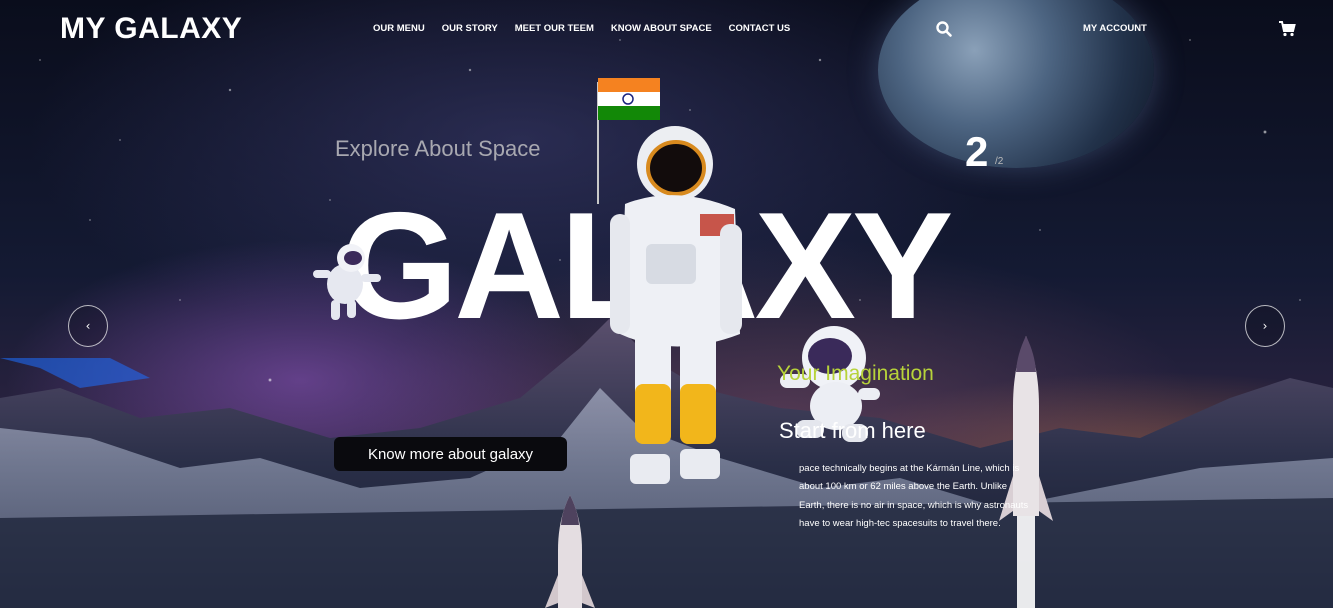 The width and height of the screenshot is (1333, 608). What do you see at coordinates (944, 29) in the screenshot?
I see `search-icon` at bounding box center [944, 29].